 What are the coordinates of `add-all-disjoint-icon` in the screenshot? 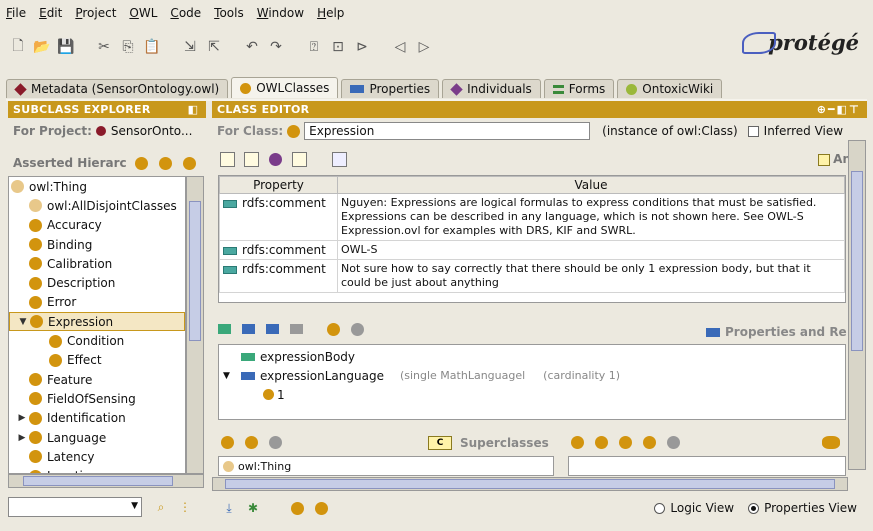 It's located at (625, 442).